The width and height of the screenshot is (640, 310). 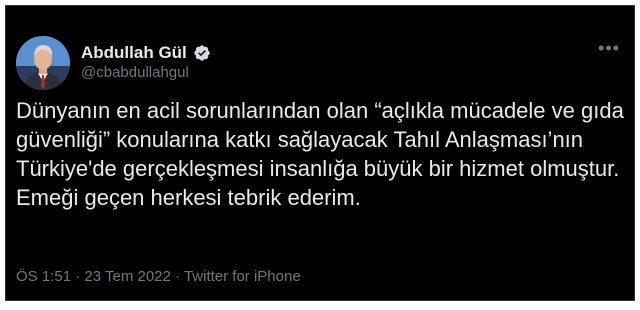 I want to click on tweet-date: 23 Tem 2022, so click(x=127, y=276).